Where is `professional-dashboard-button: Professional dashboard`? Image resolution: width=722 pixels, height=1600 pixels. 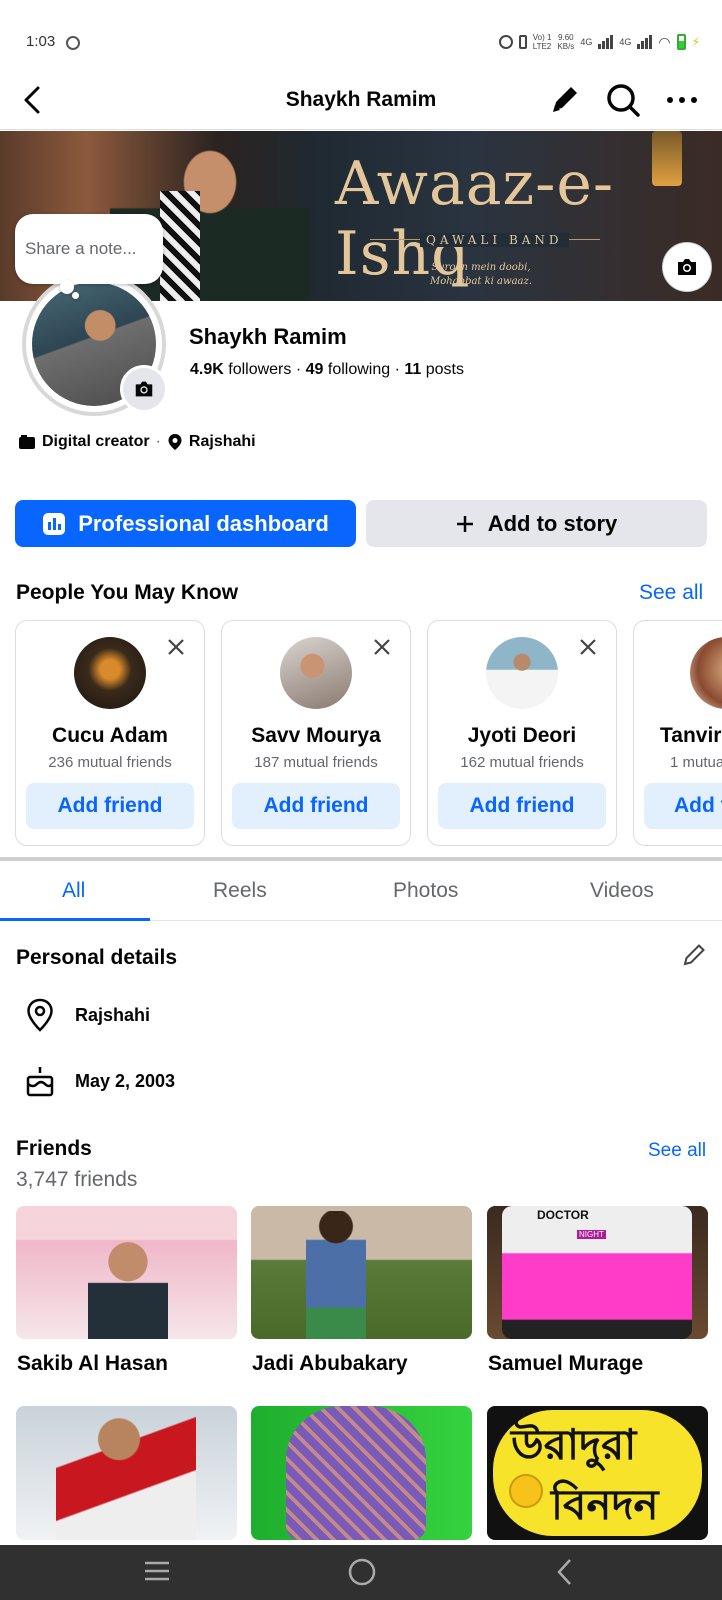 professional-dashboard-button: Professional dashboard is located at coordinates (185, 523).